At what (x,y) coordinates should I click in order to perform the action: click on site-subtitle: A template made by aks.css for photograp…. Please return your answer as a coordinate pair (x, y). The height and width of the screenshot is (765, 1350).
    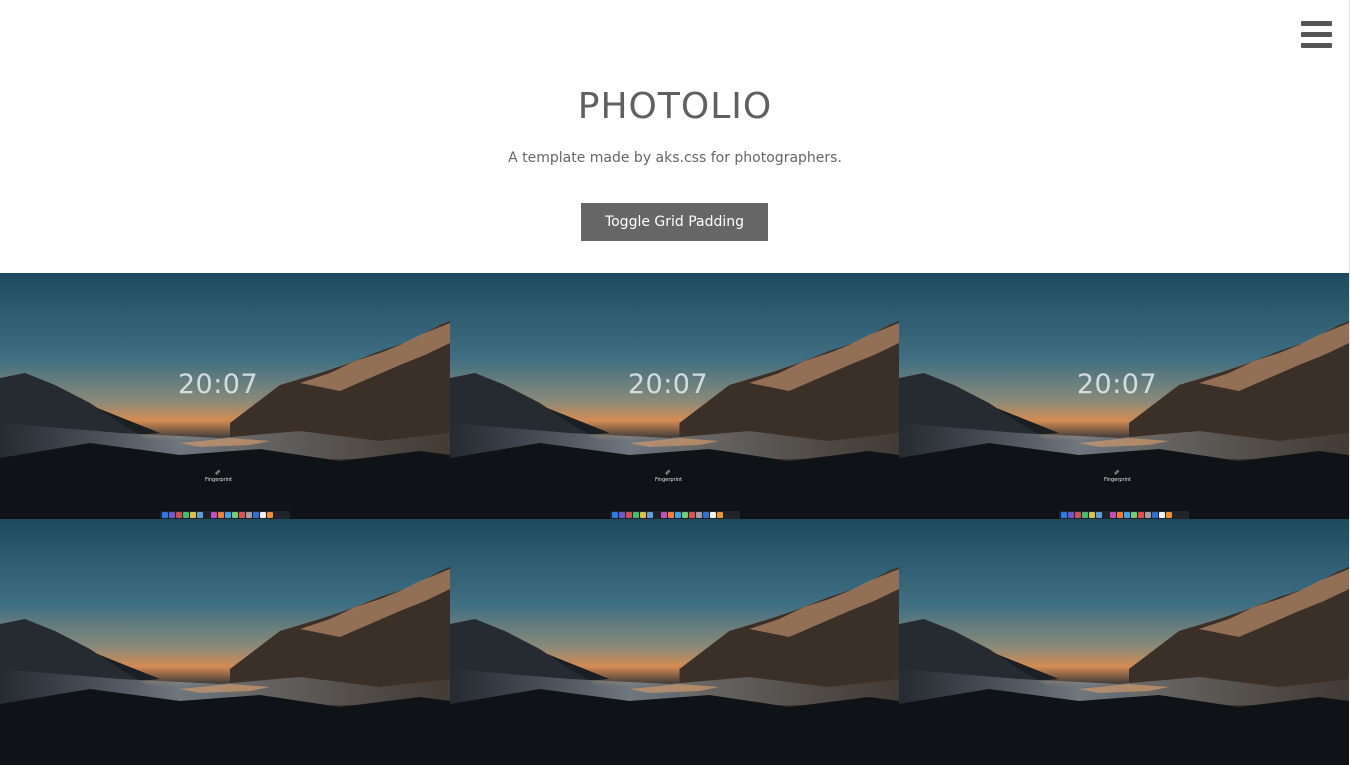
    Looking at the image, I should click on (675, 158).